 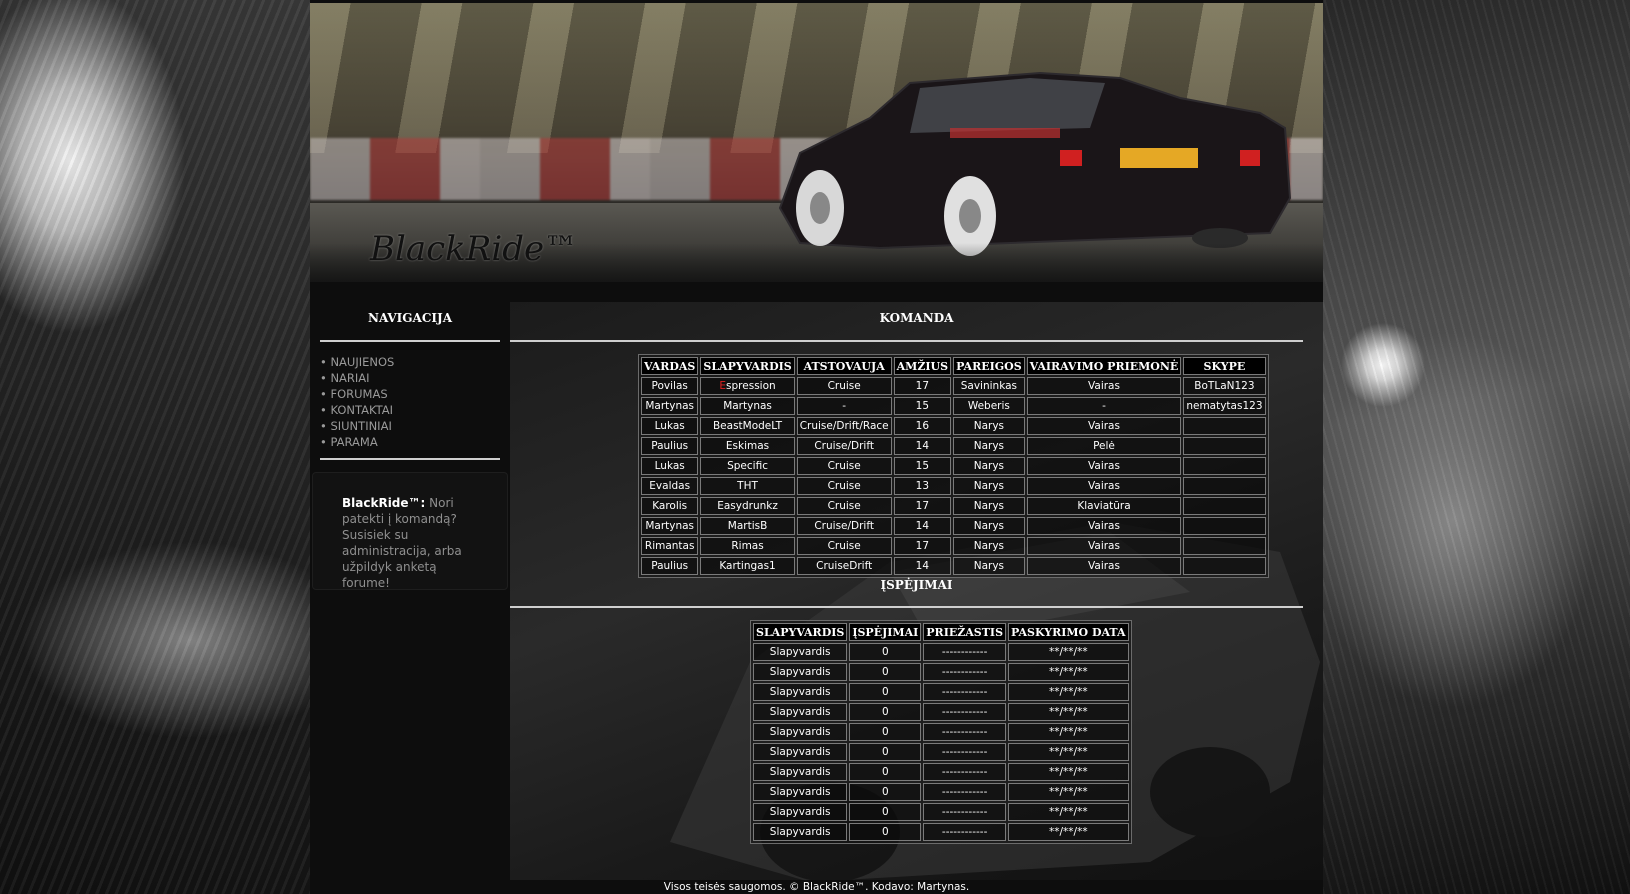 I want to click on warning-header-cell: PRIEŽASTIS, so click(x=965, y=632).